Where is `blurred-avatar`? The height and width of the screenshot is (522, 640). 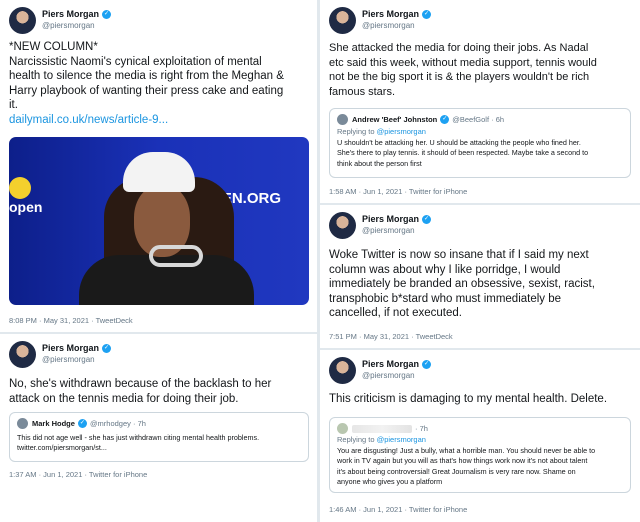
blurred-avatar is located at coordinates (342, 428).